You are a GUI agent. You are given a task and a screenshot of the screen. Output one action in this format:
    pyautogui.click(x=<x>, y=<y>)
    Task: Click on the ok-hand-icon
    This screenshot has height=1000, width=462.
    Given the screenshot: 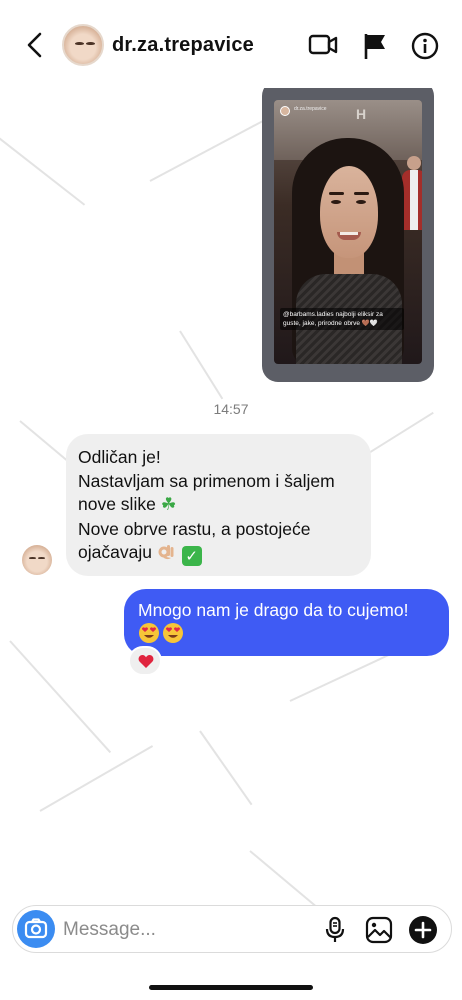 What is the action you would take?
    pyautogui.click(x=166, y=552)
    